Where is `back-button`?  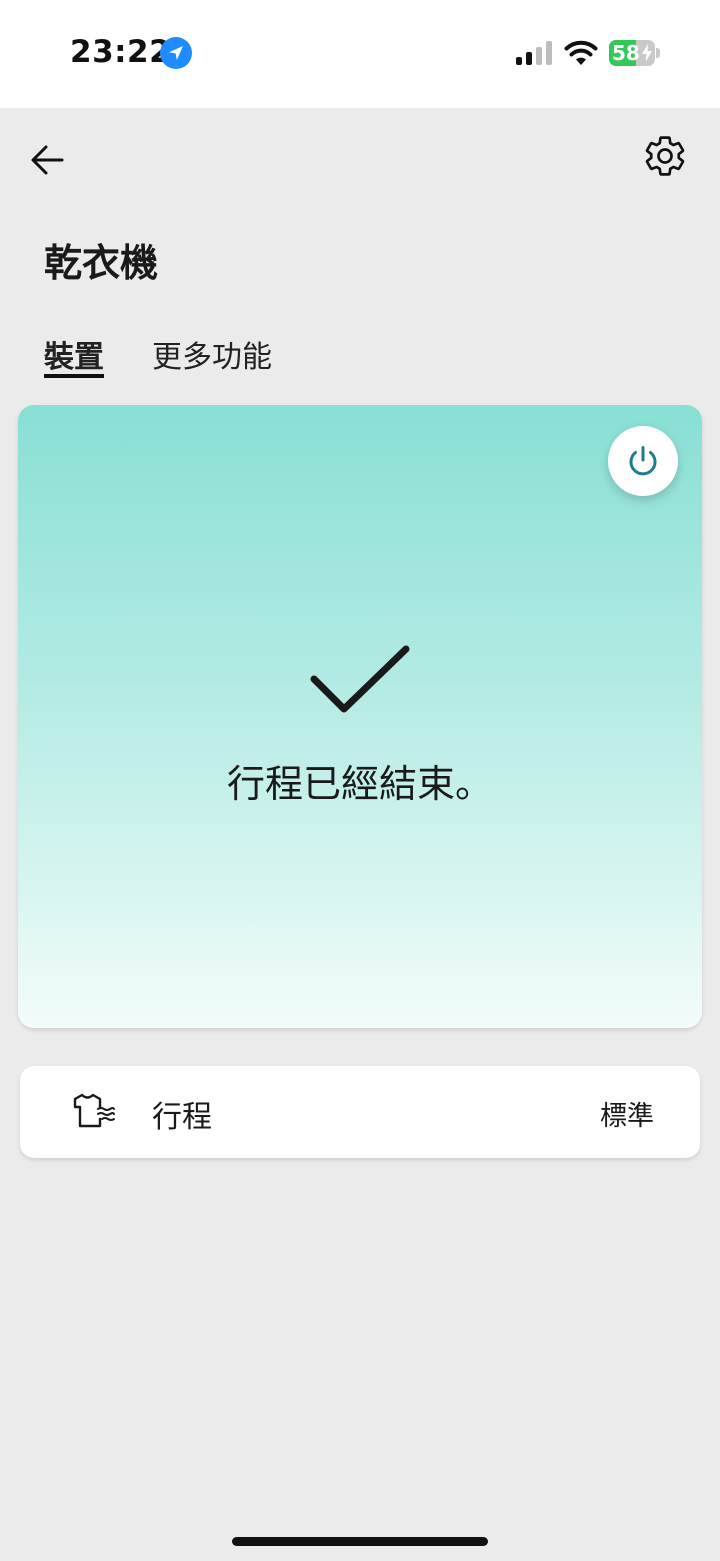
back-button is located at coordinates (48, 160).